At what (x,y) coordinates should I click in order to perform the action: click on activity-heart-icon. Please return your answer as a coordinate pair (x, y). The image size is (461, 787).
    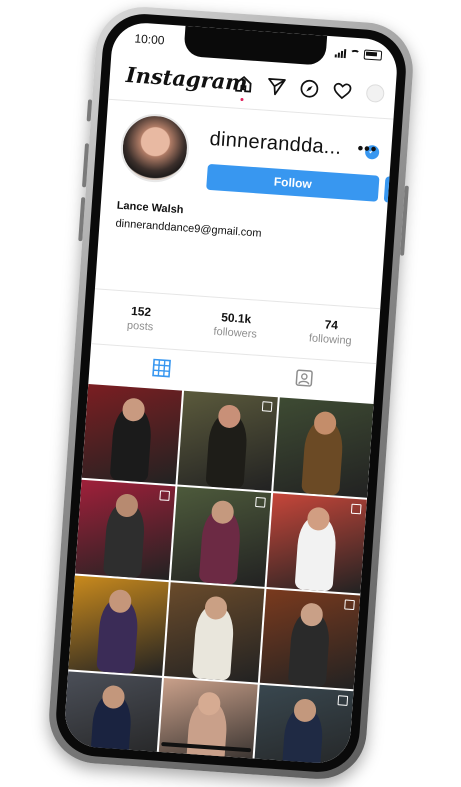
    Looking at the image, I should click on (342, 90).